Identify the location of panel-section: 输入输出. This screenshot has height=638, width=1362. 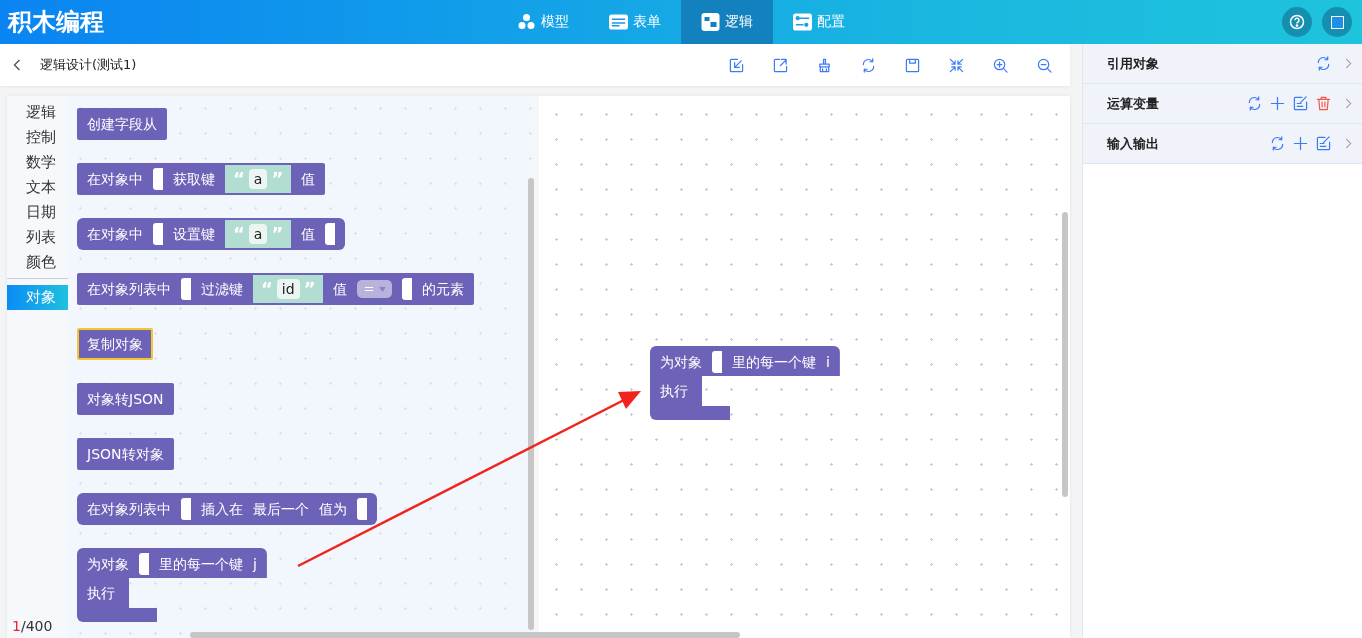
(1222, 144).